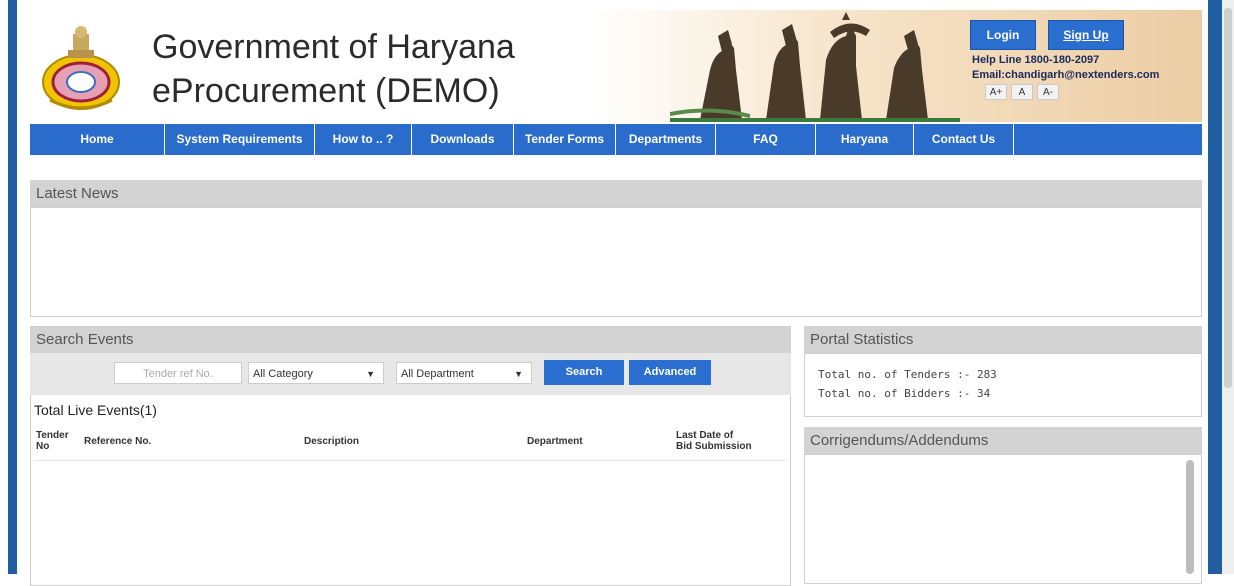  Describe the element at coordinates (1003, 519) in the screenshot. I see `corrigendums-body` at that location.